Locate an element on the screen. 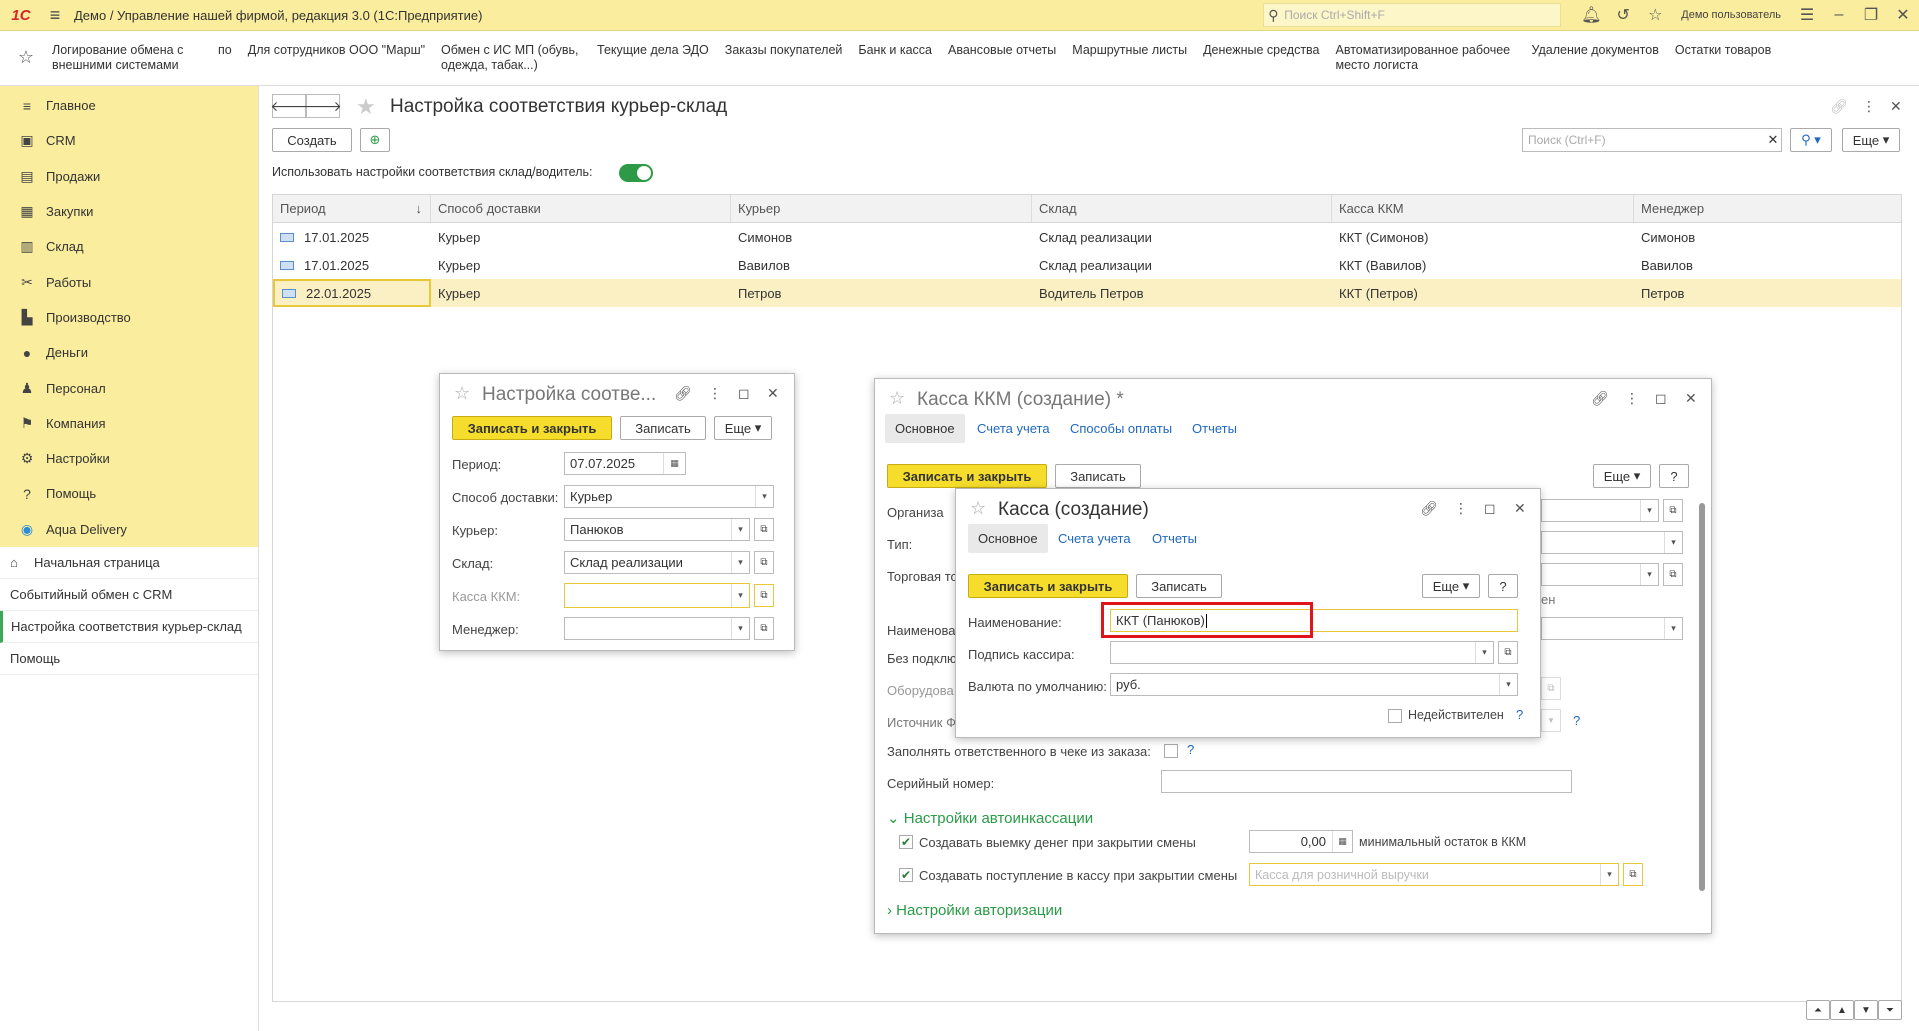 This screenshot has height=1031, width=1919. column-kkm: Касса ККМ is located at coordinates (1483, 208).